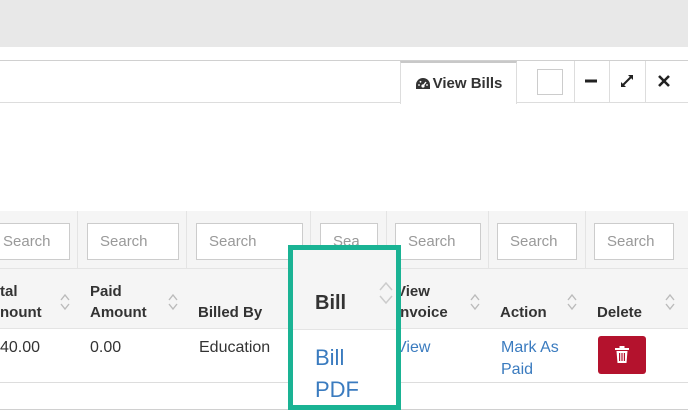  What do you see at coordinates (422, 302) in the screenshot?
I see `header-view-invoice: View Invoice` at bounding box center [422, 302].